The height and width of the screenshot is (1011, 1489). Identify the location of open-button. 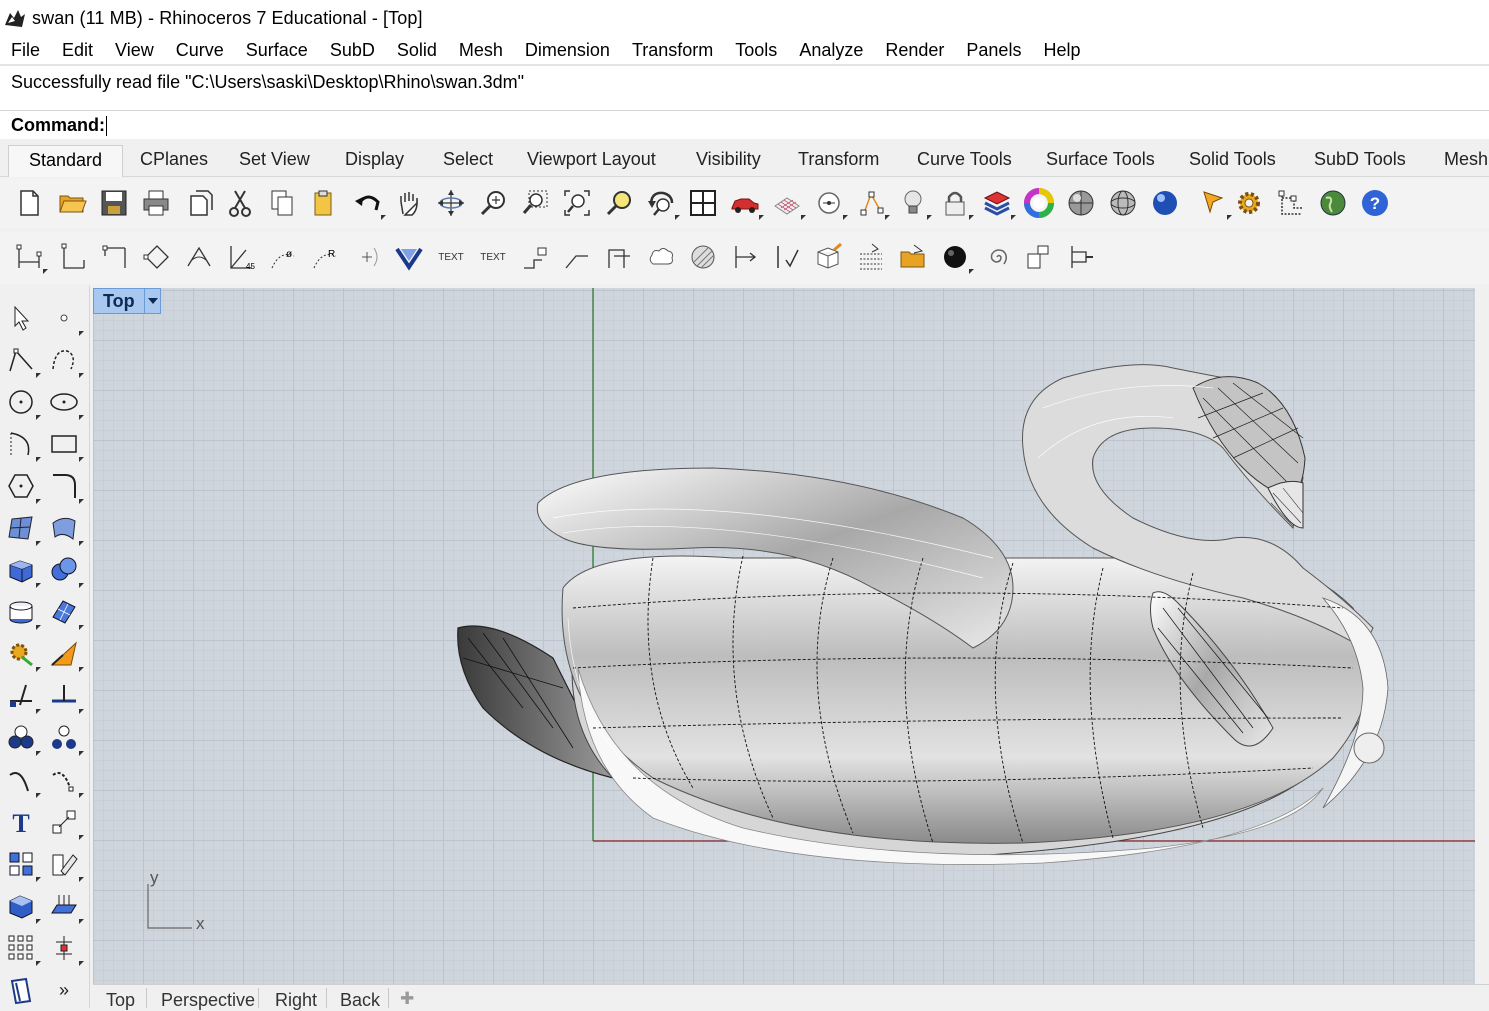
(72, 203).